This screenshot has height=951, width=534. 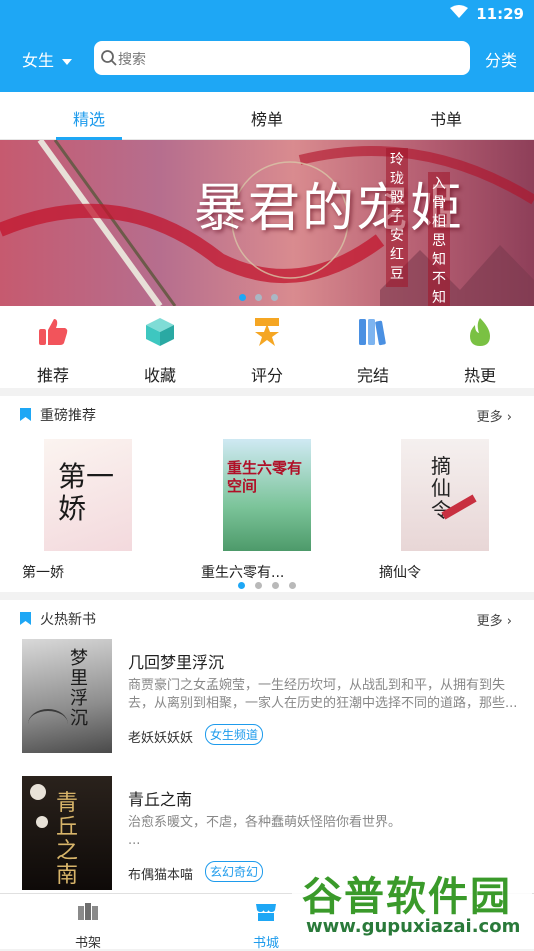 I want to click on caret-down-icon, so click(x=67, y=61).